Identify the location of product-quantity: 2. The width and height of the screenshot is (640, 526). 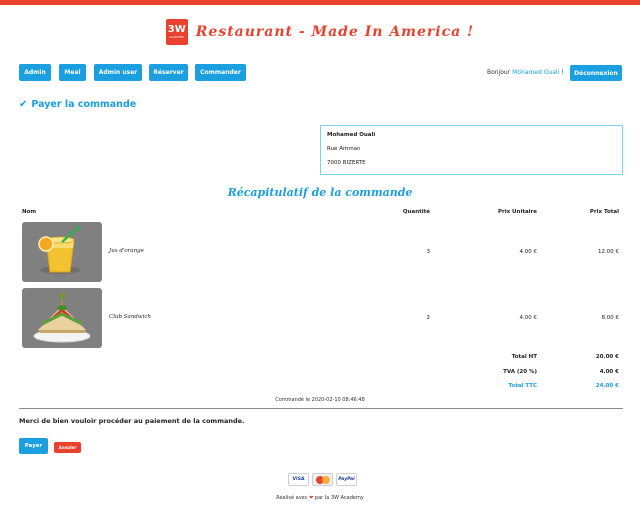
(428, 318).